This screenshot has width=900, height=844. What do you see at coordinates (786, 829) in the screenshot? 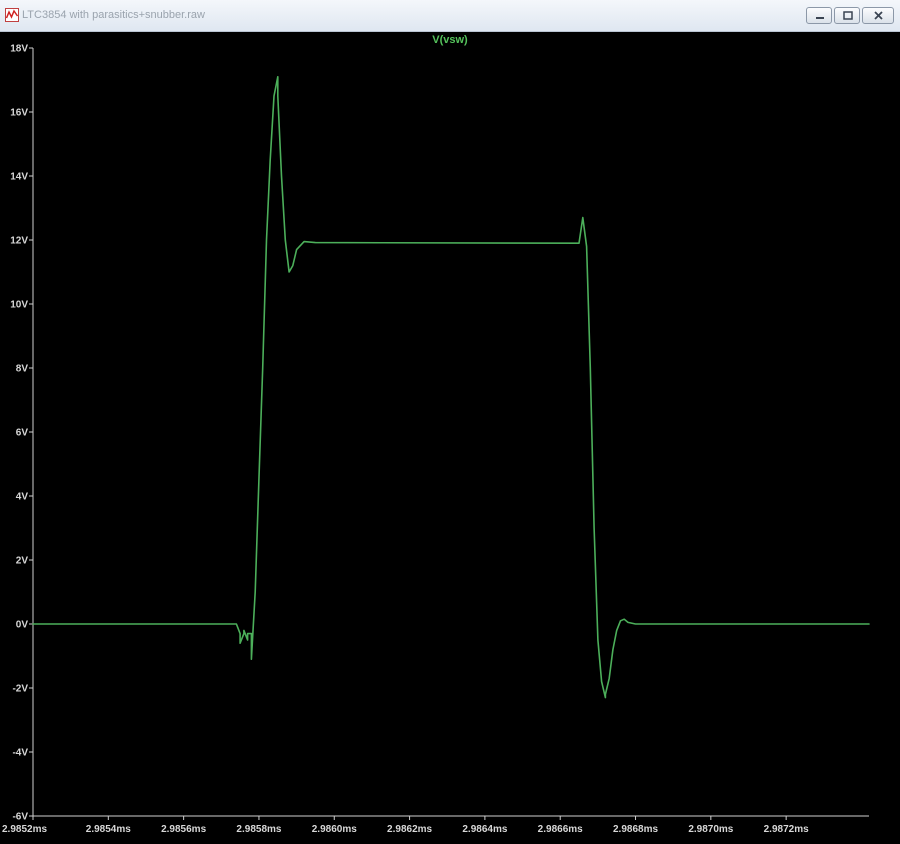
I see `x-tick-label: 2.9872ms` at bounding box center [786, 829].